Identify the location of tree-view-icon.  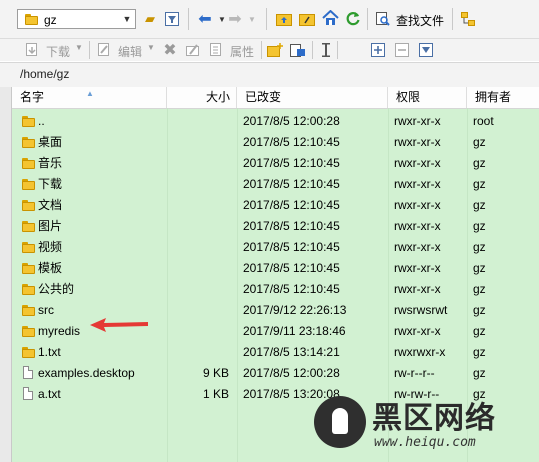
(468, 19).